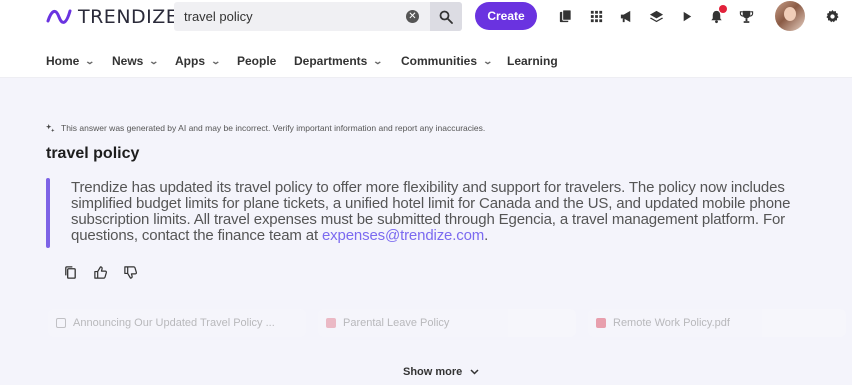 This screenshot has width=852, height=385. I want to click on notification-badge, so click(723, 9).